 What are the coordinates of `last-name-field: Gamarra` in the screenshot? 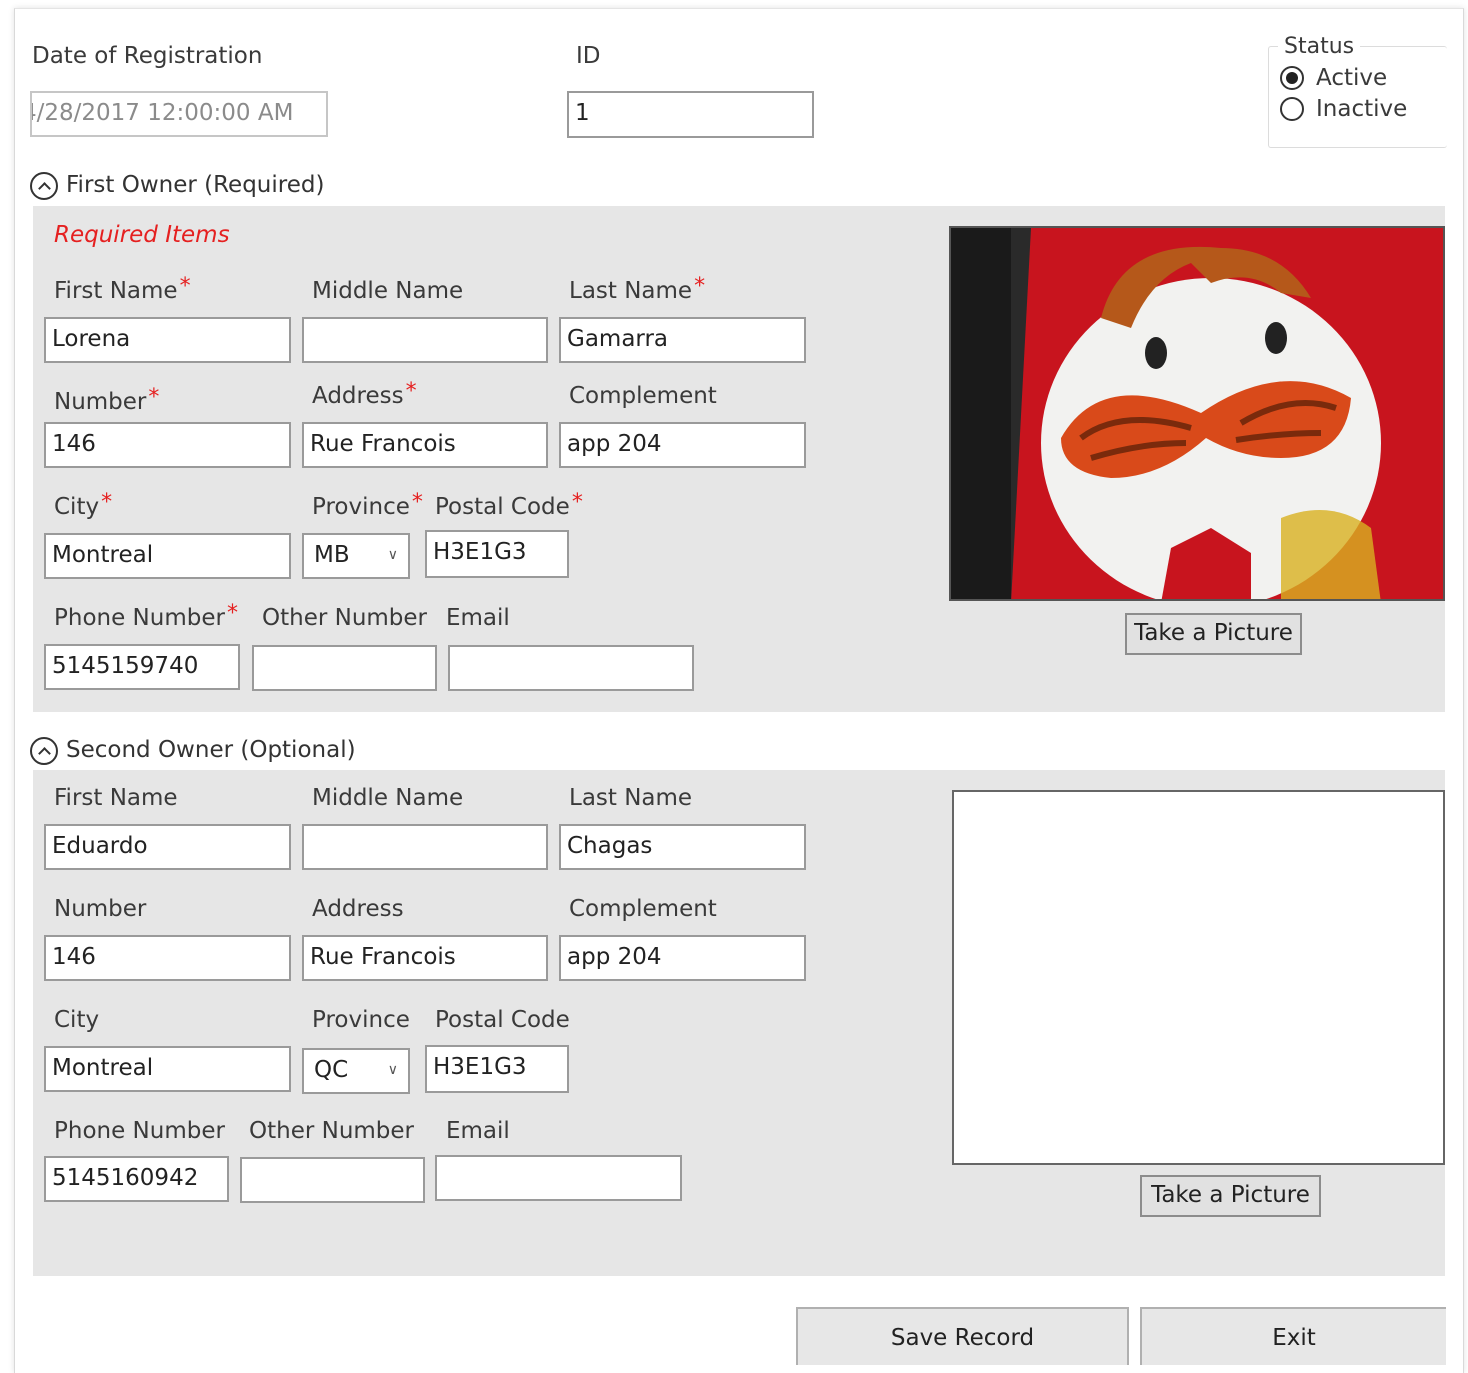 It's located at (682, 340).